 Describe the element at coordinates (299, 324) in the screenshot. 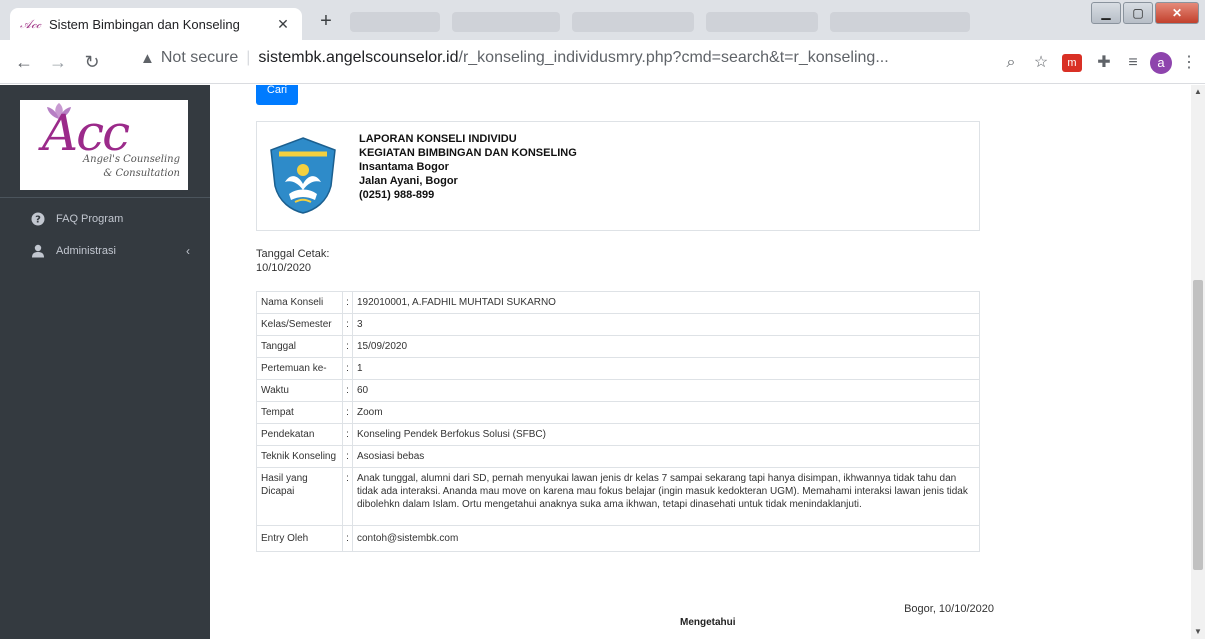

I see `row-label: Kelas/Semester` at that location.